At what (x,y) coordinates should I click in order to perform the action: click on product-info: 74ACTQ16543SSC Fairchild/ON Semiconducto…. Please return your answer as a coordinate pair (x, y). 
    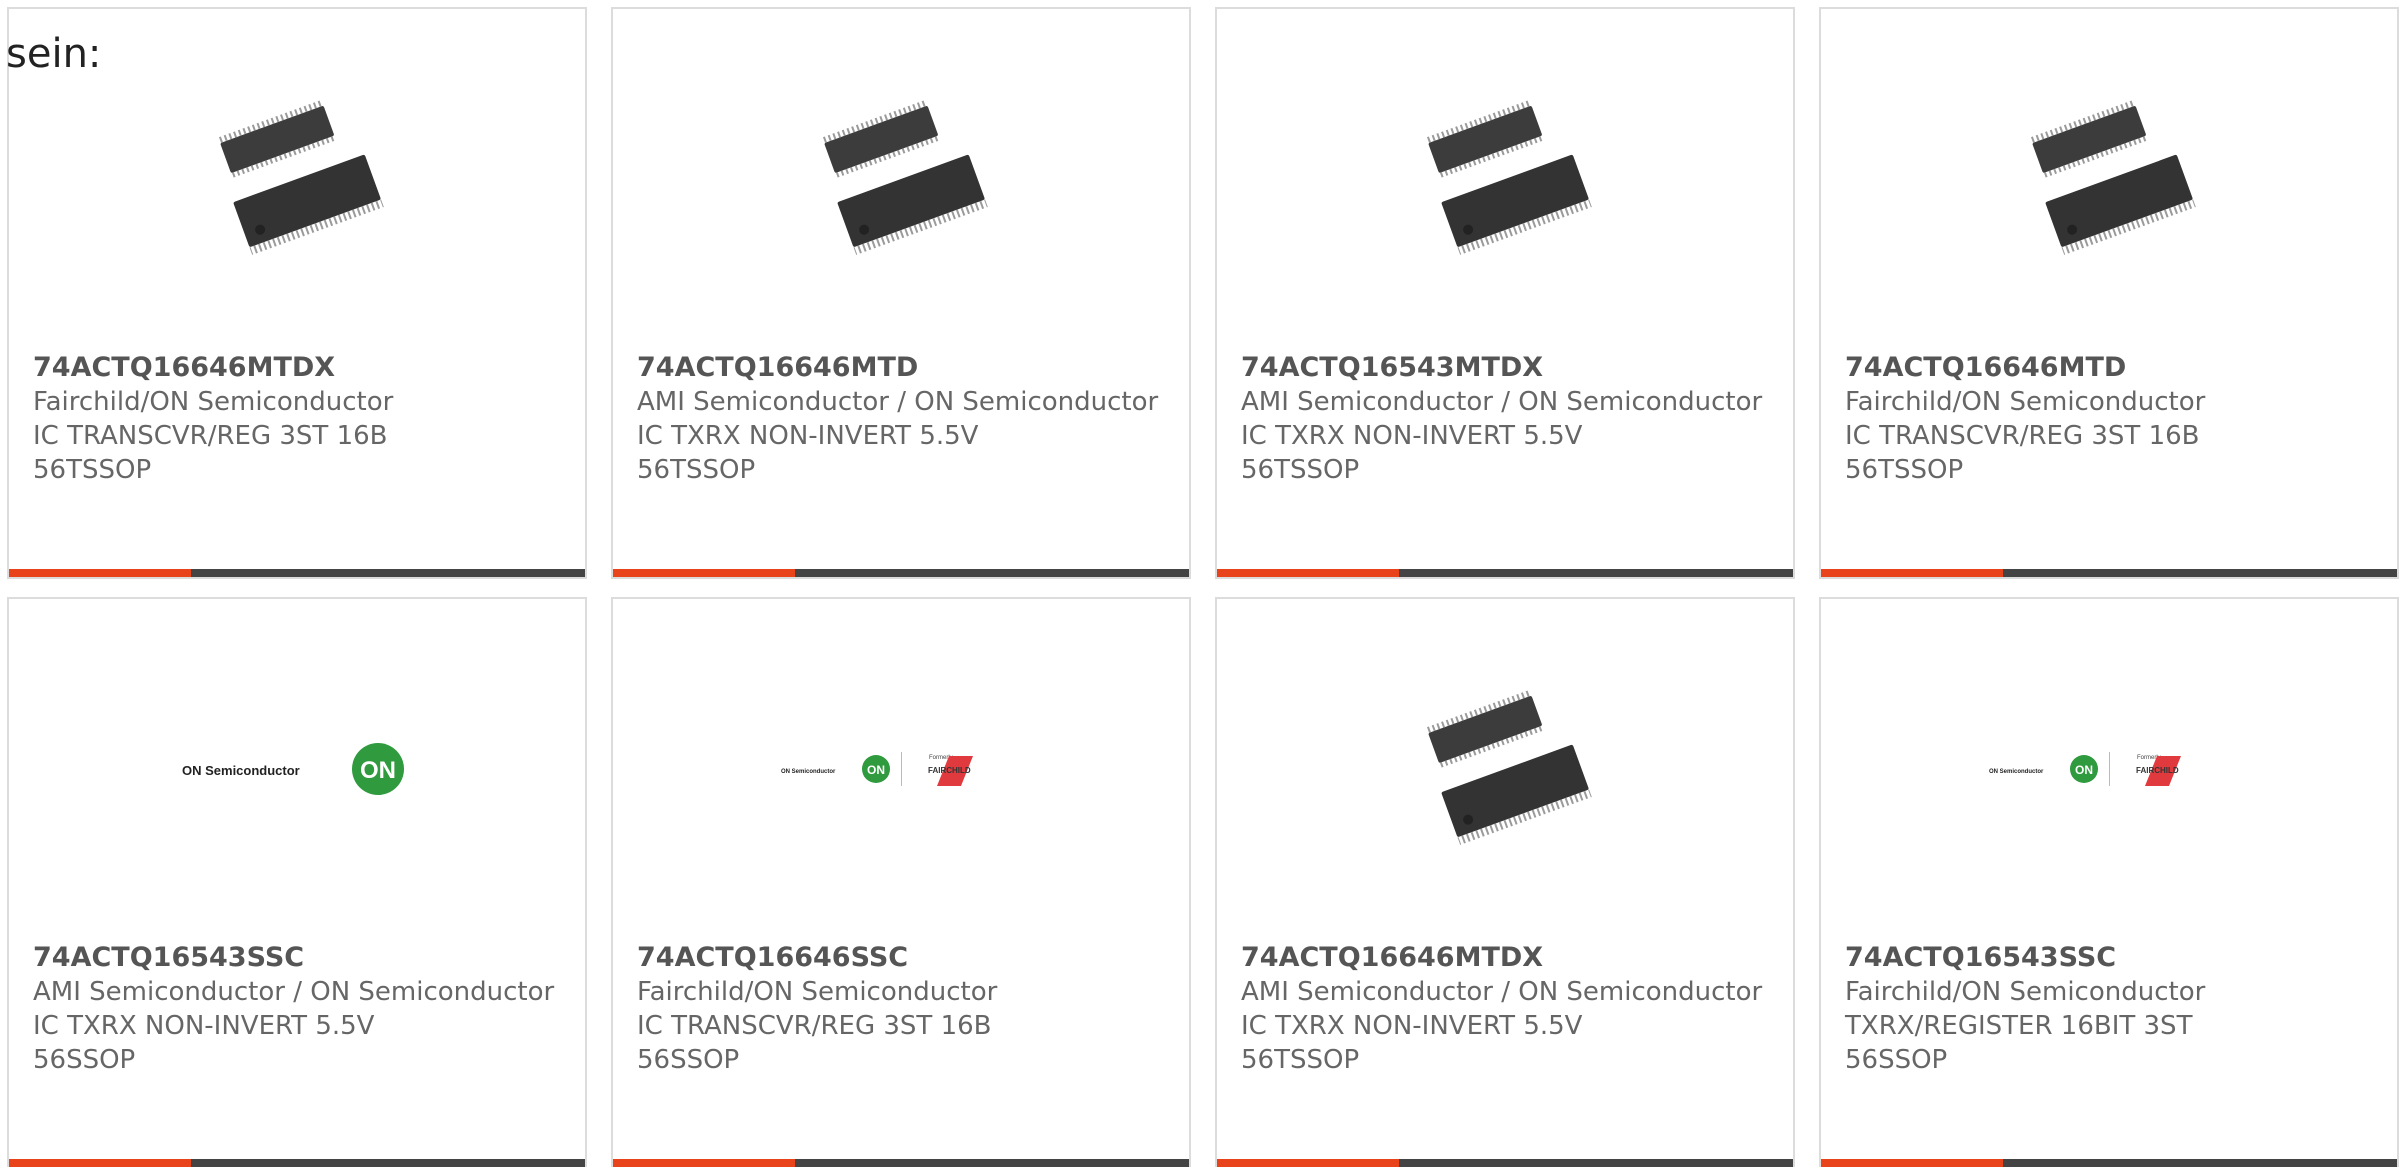
    Looking at the image, I should click on (2109, 1009).